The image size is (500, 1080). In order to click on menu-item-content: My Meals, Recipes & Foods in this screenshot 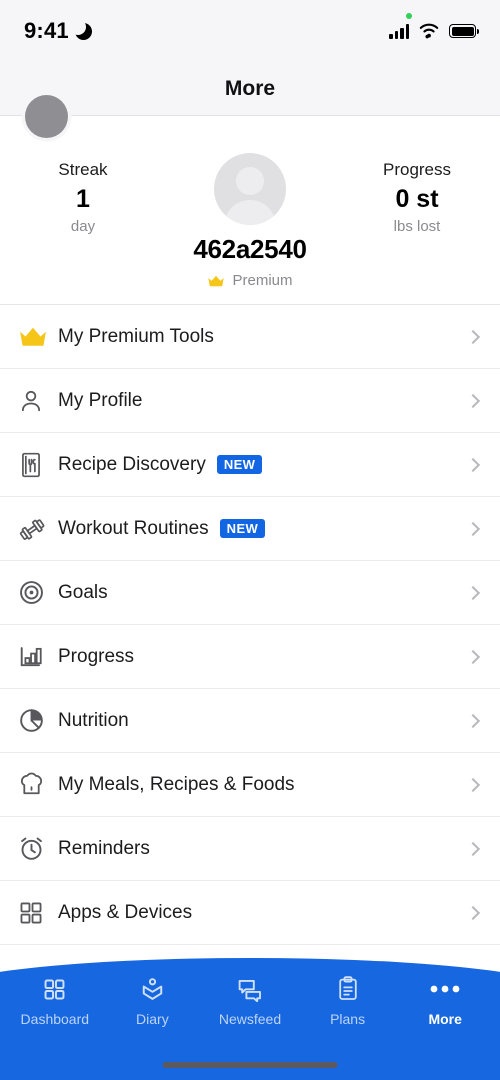, I will do `click(176, 785)`.